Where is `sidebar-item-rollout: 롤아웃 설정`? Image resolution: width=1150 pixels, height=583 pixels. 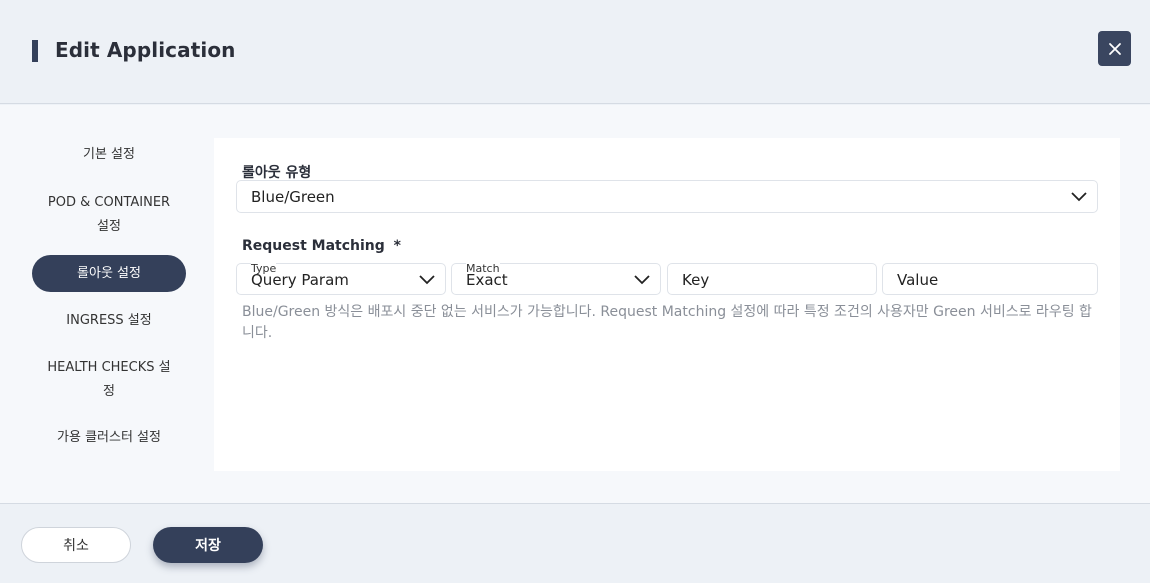
sidebar-item-rollout: 롤아웃 설정 is located at coordinates (109, 273).